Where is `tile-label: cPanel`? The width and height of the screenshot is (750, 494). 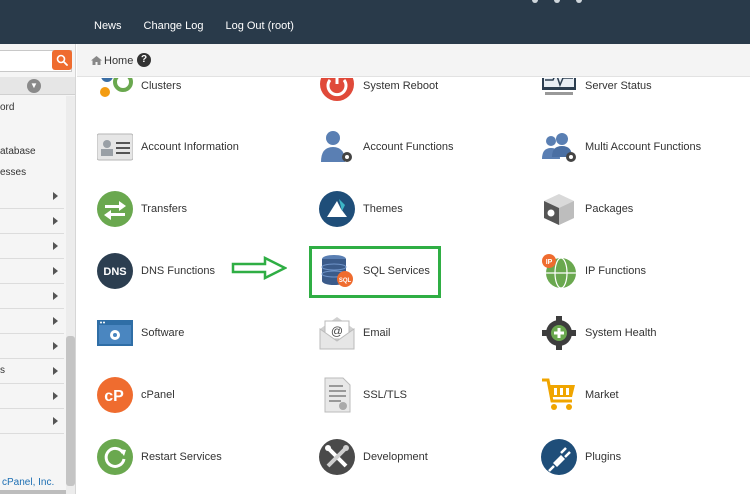
tile-label: cPanel is located at coordinates (158, 395).